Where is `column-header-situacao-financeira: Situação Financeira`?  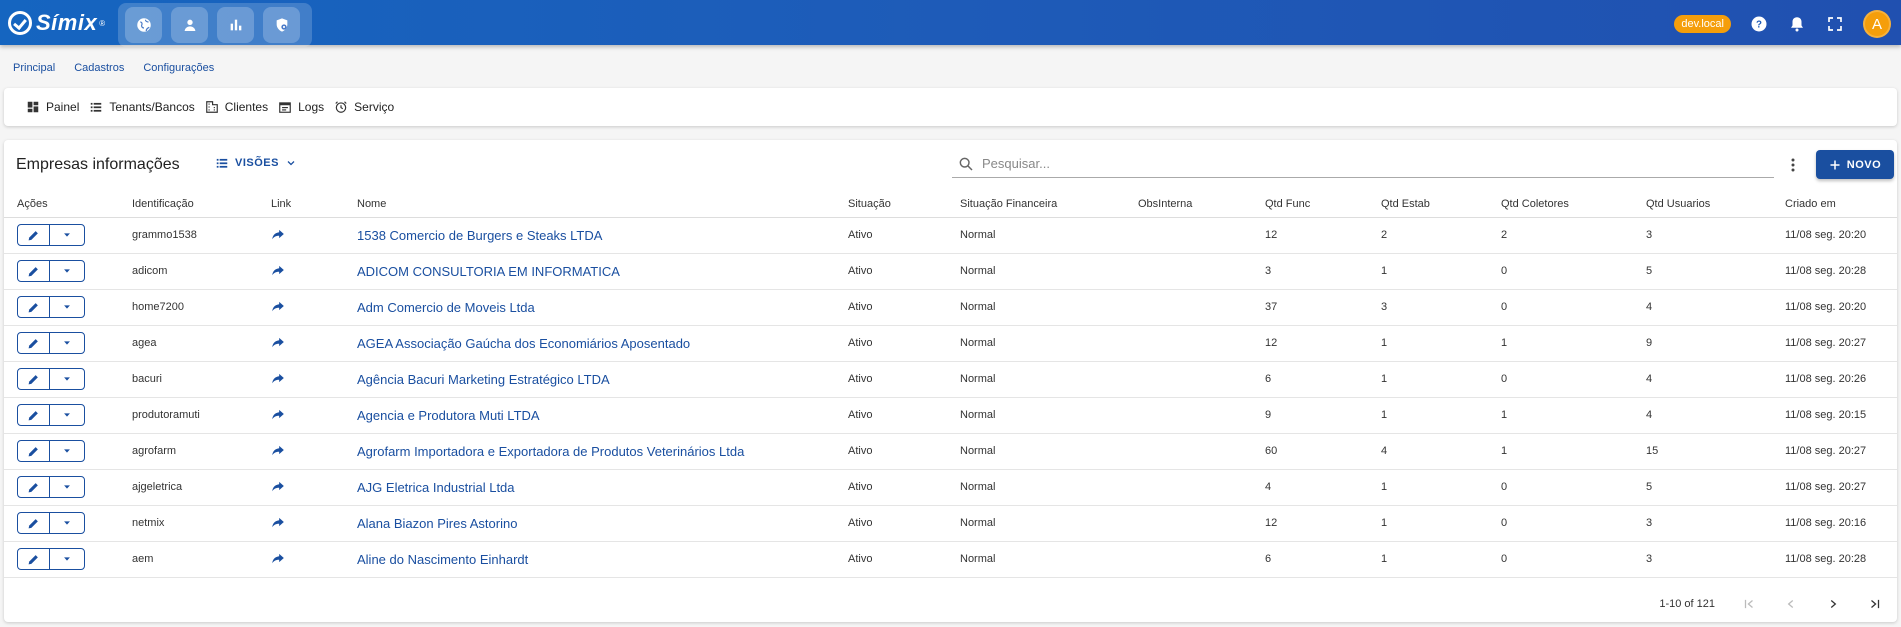
column-header-situacao-financeira: Situação Financeira is located at coordinates (1049, 205).